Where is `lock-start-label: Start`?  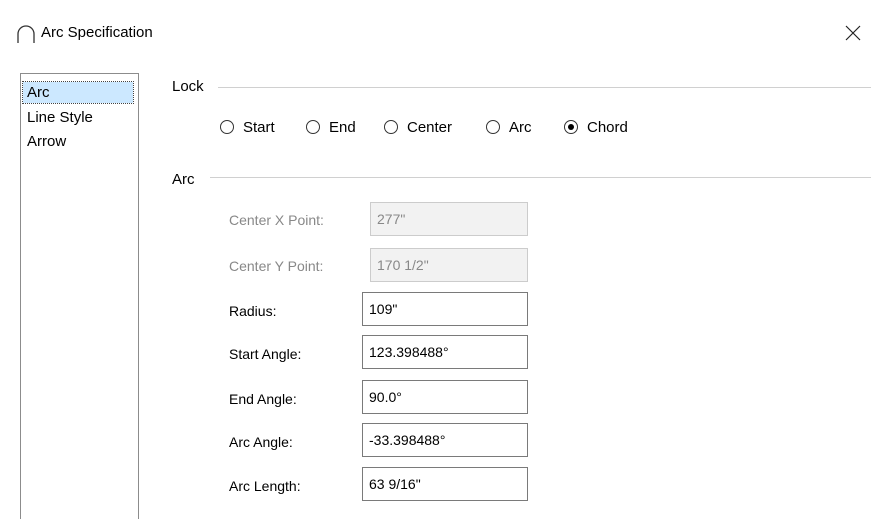
lock-start-label: Start is located at coordinates (259, 127).